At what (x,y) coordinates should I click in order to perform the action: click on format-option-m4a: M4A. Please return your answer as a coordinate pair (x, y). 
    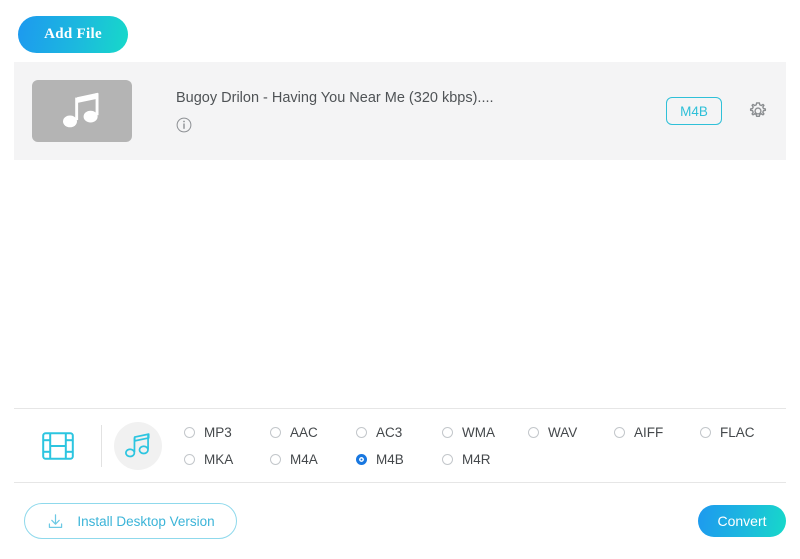
    Looking at the image, I should click on (313, 459).